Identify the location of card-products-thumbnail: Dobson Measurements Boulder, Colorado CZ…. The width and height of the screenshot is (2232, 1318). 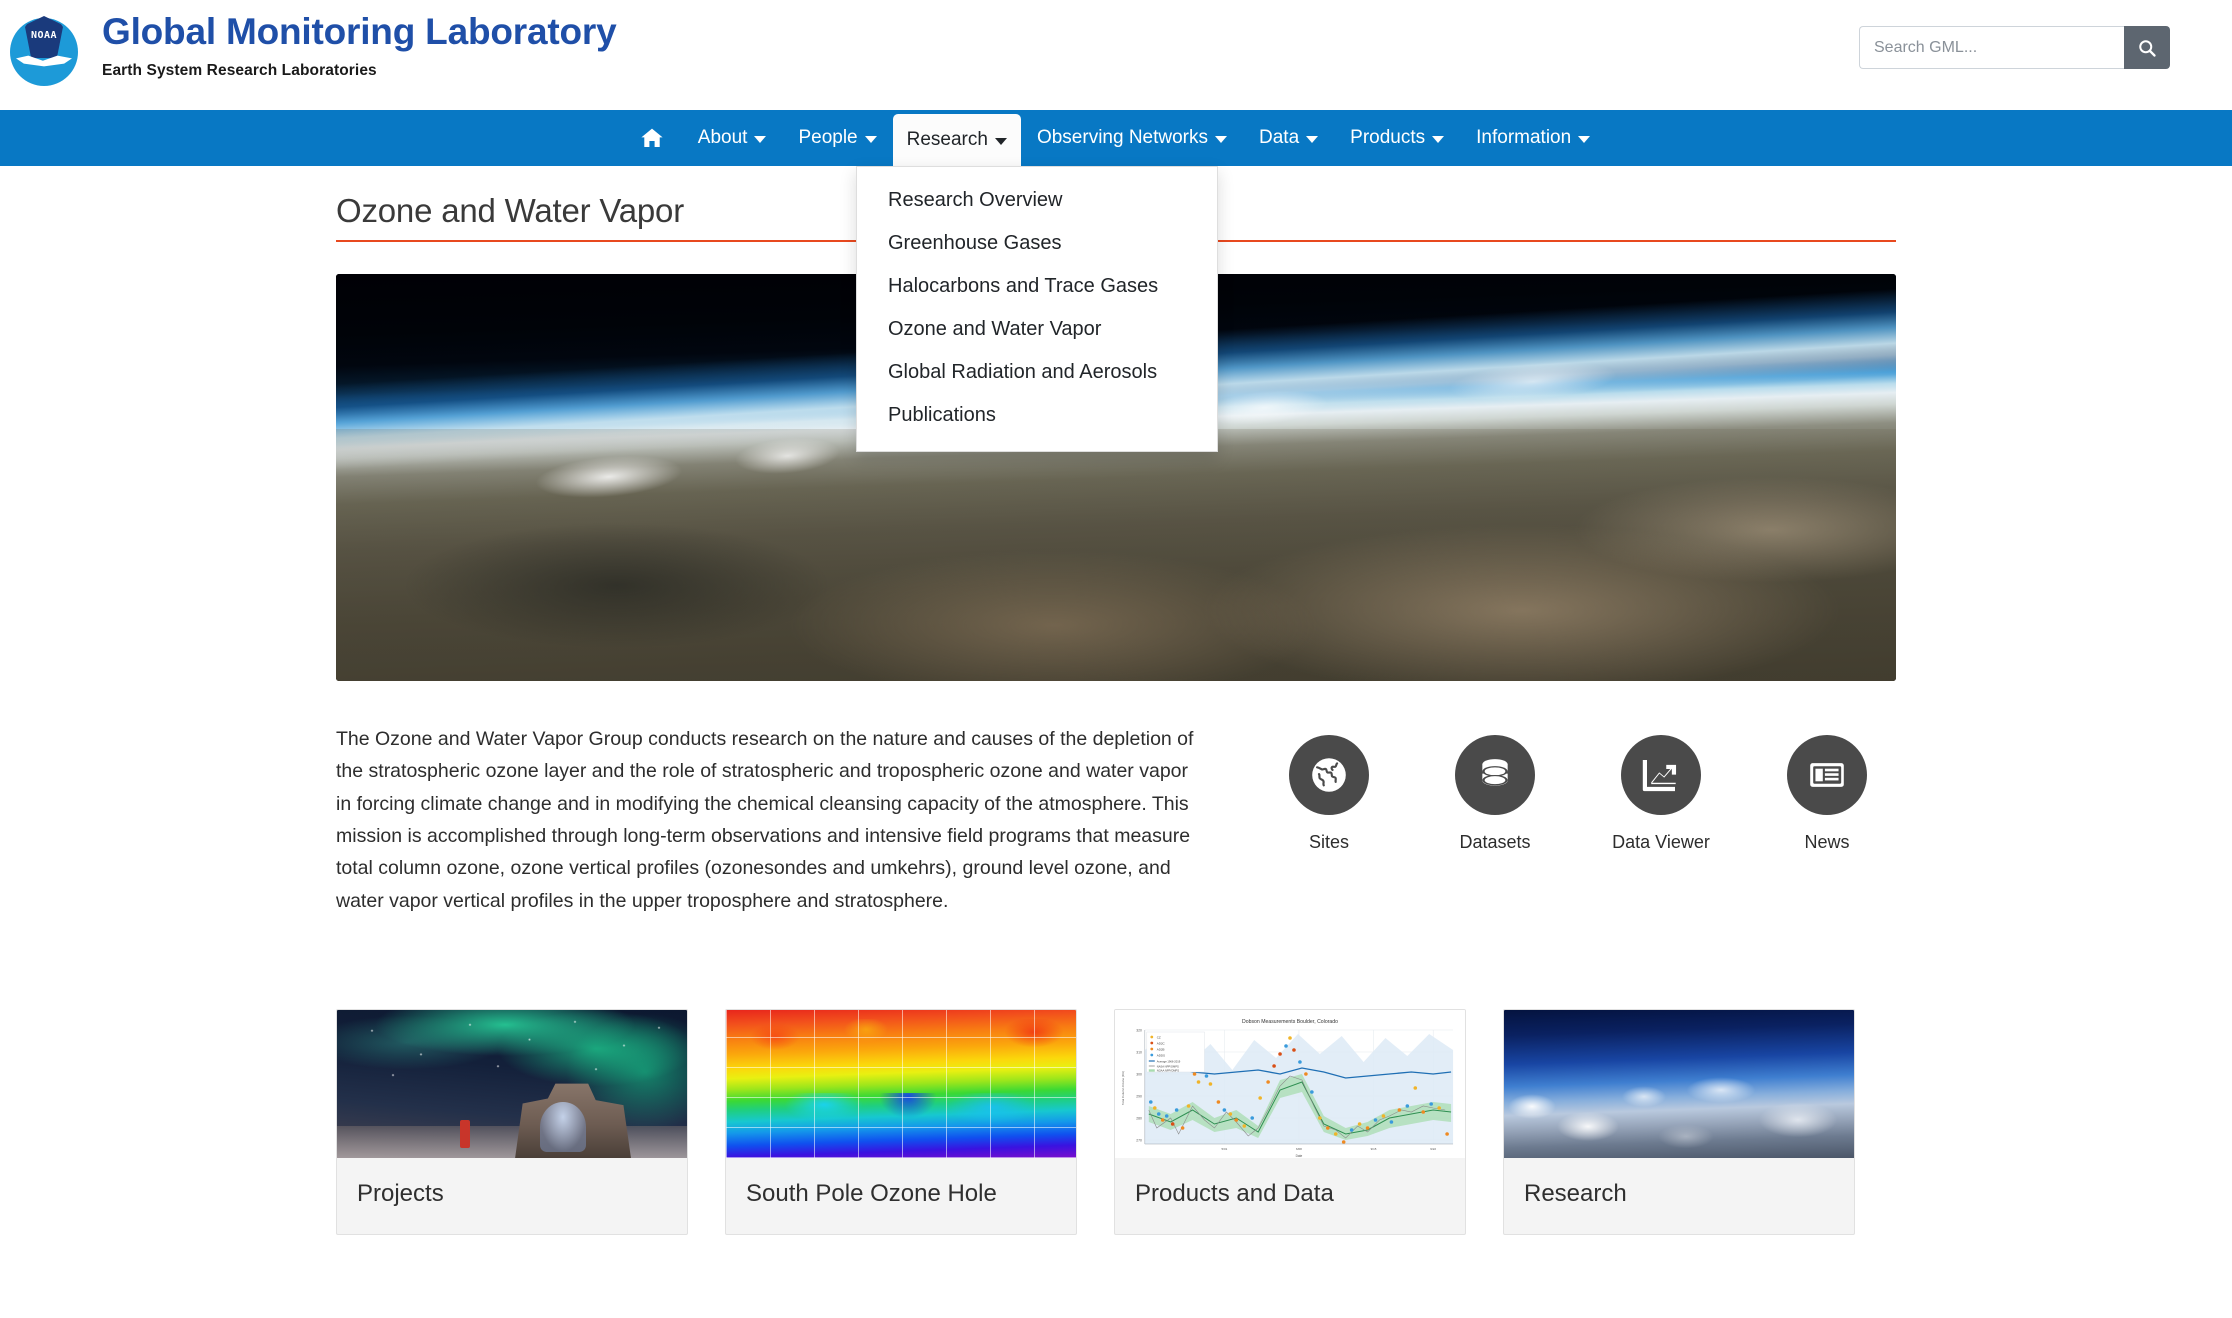
(1290, 1084).